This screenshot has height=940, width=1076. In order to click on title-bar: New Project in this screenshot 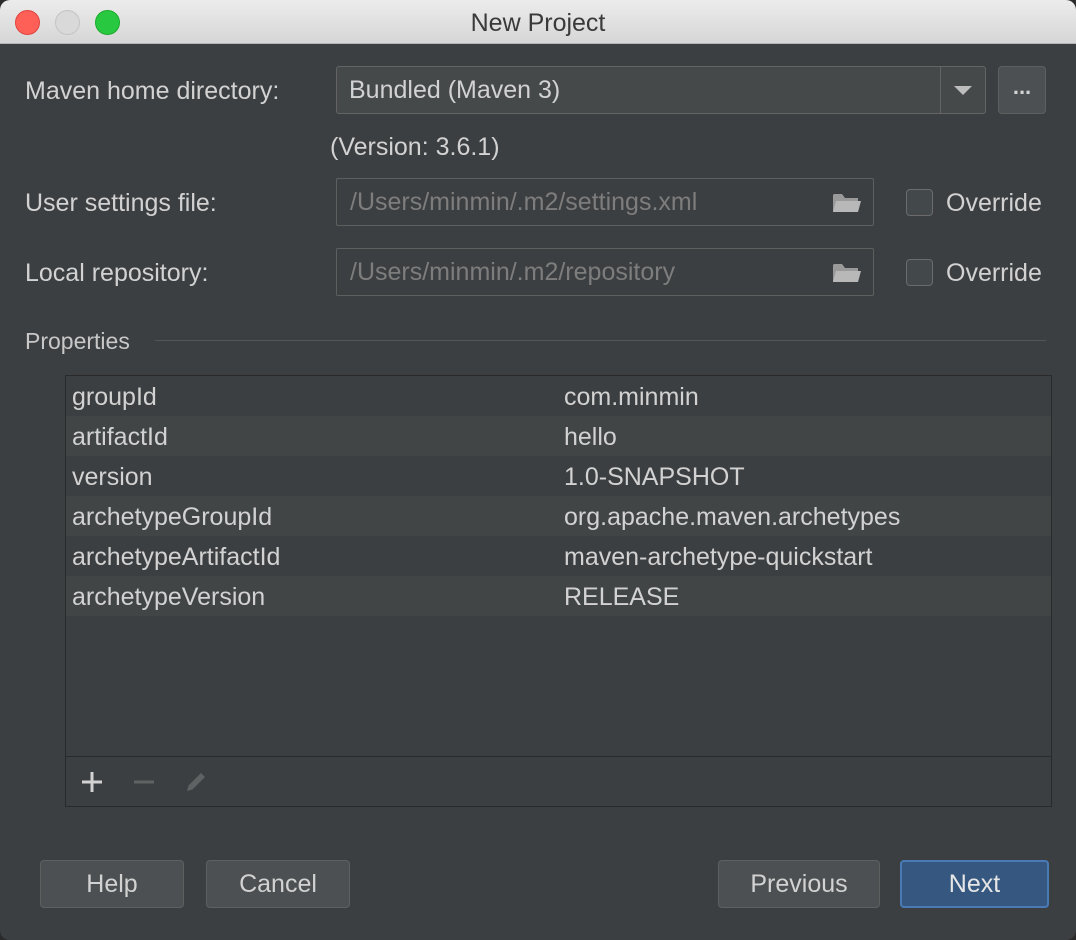, I will do `click(538, 22)`.